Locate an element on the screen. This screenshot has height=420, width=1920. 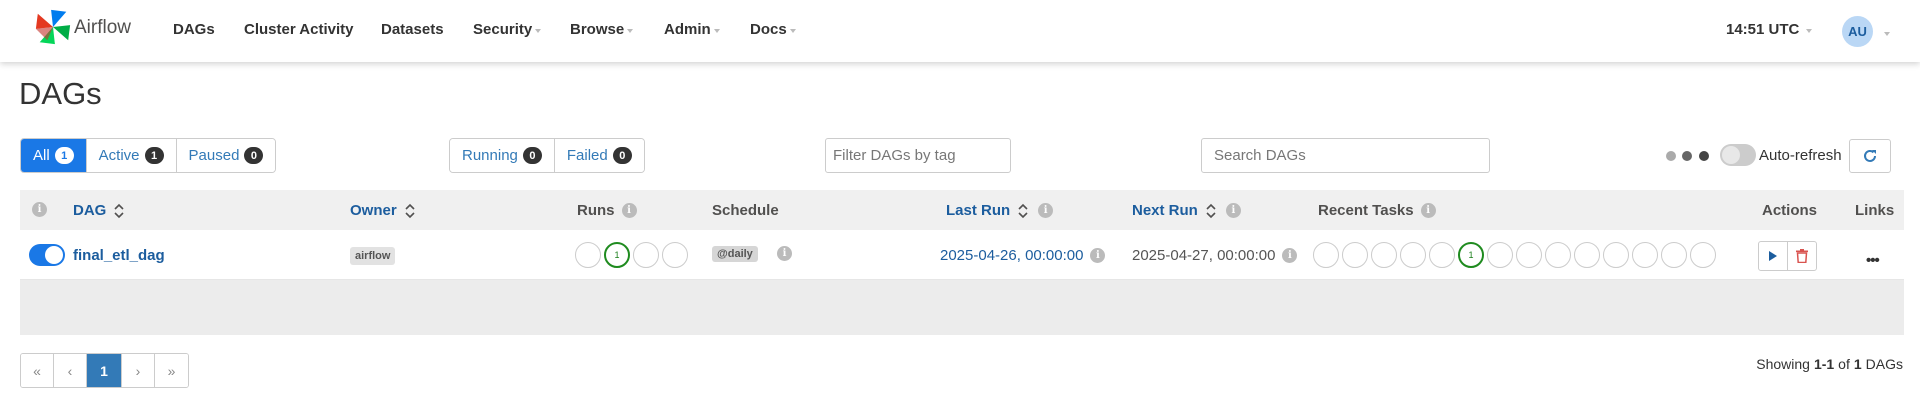
filter-paused-button: Paused 0 is located at coordinates (226, 155).